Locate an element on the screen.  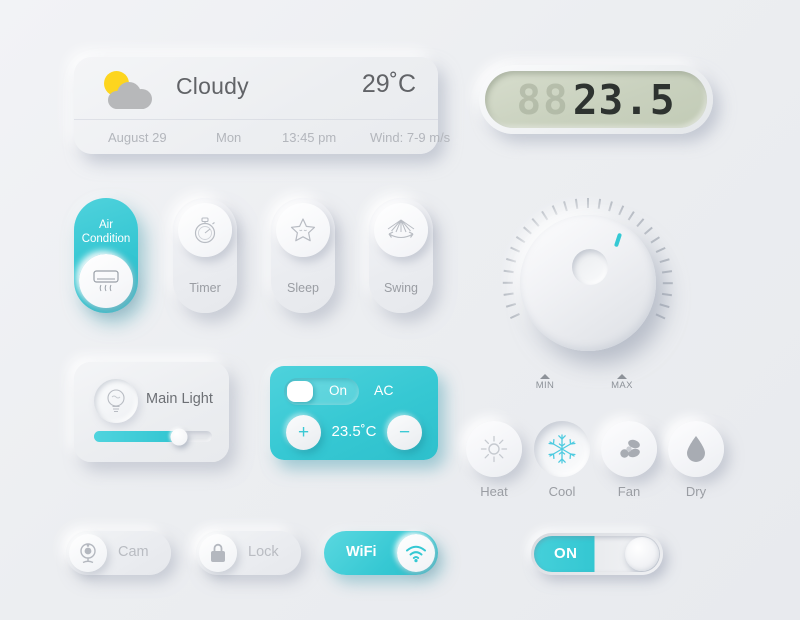
knob-max-marker: MAX is located at coordinates (622, 382).